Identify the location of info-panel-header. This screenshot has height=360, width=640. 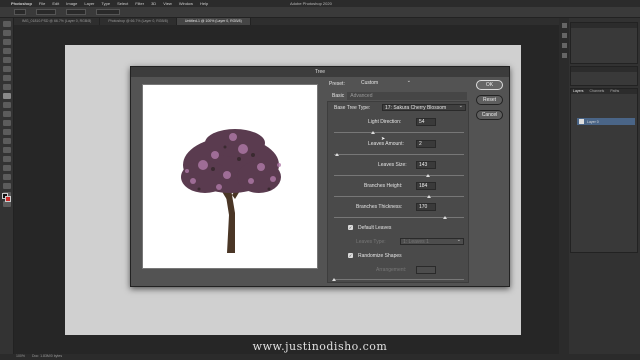
(604, 25).